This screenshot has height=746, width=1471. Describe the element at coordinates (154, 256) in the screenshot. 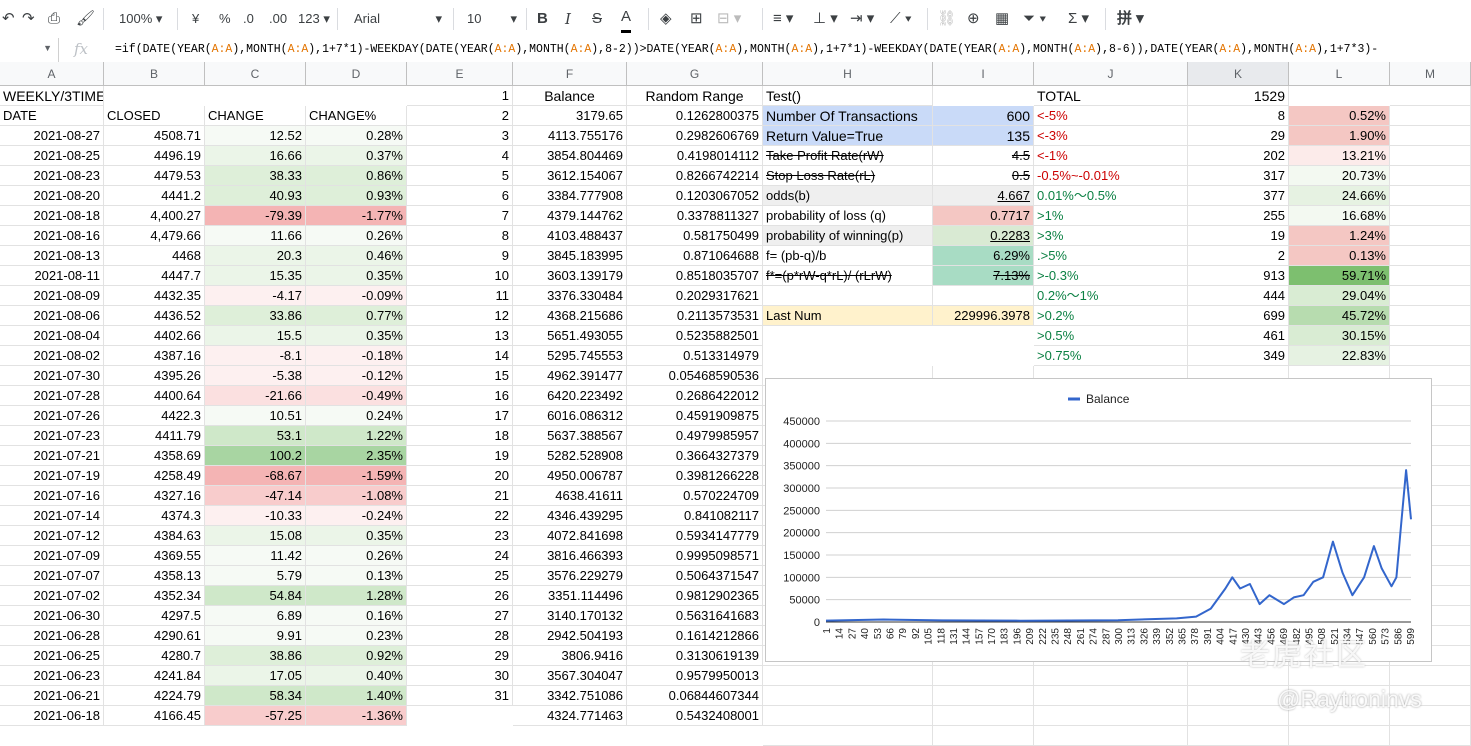

I see `closed-cell: 4468` at that location.